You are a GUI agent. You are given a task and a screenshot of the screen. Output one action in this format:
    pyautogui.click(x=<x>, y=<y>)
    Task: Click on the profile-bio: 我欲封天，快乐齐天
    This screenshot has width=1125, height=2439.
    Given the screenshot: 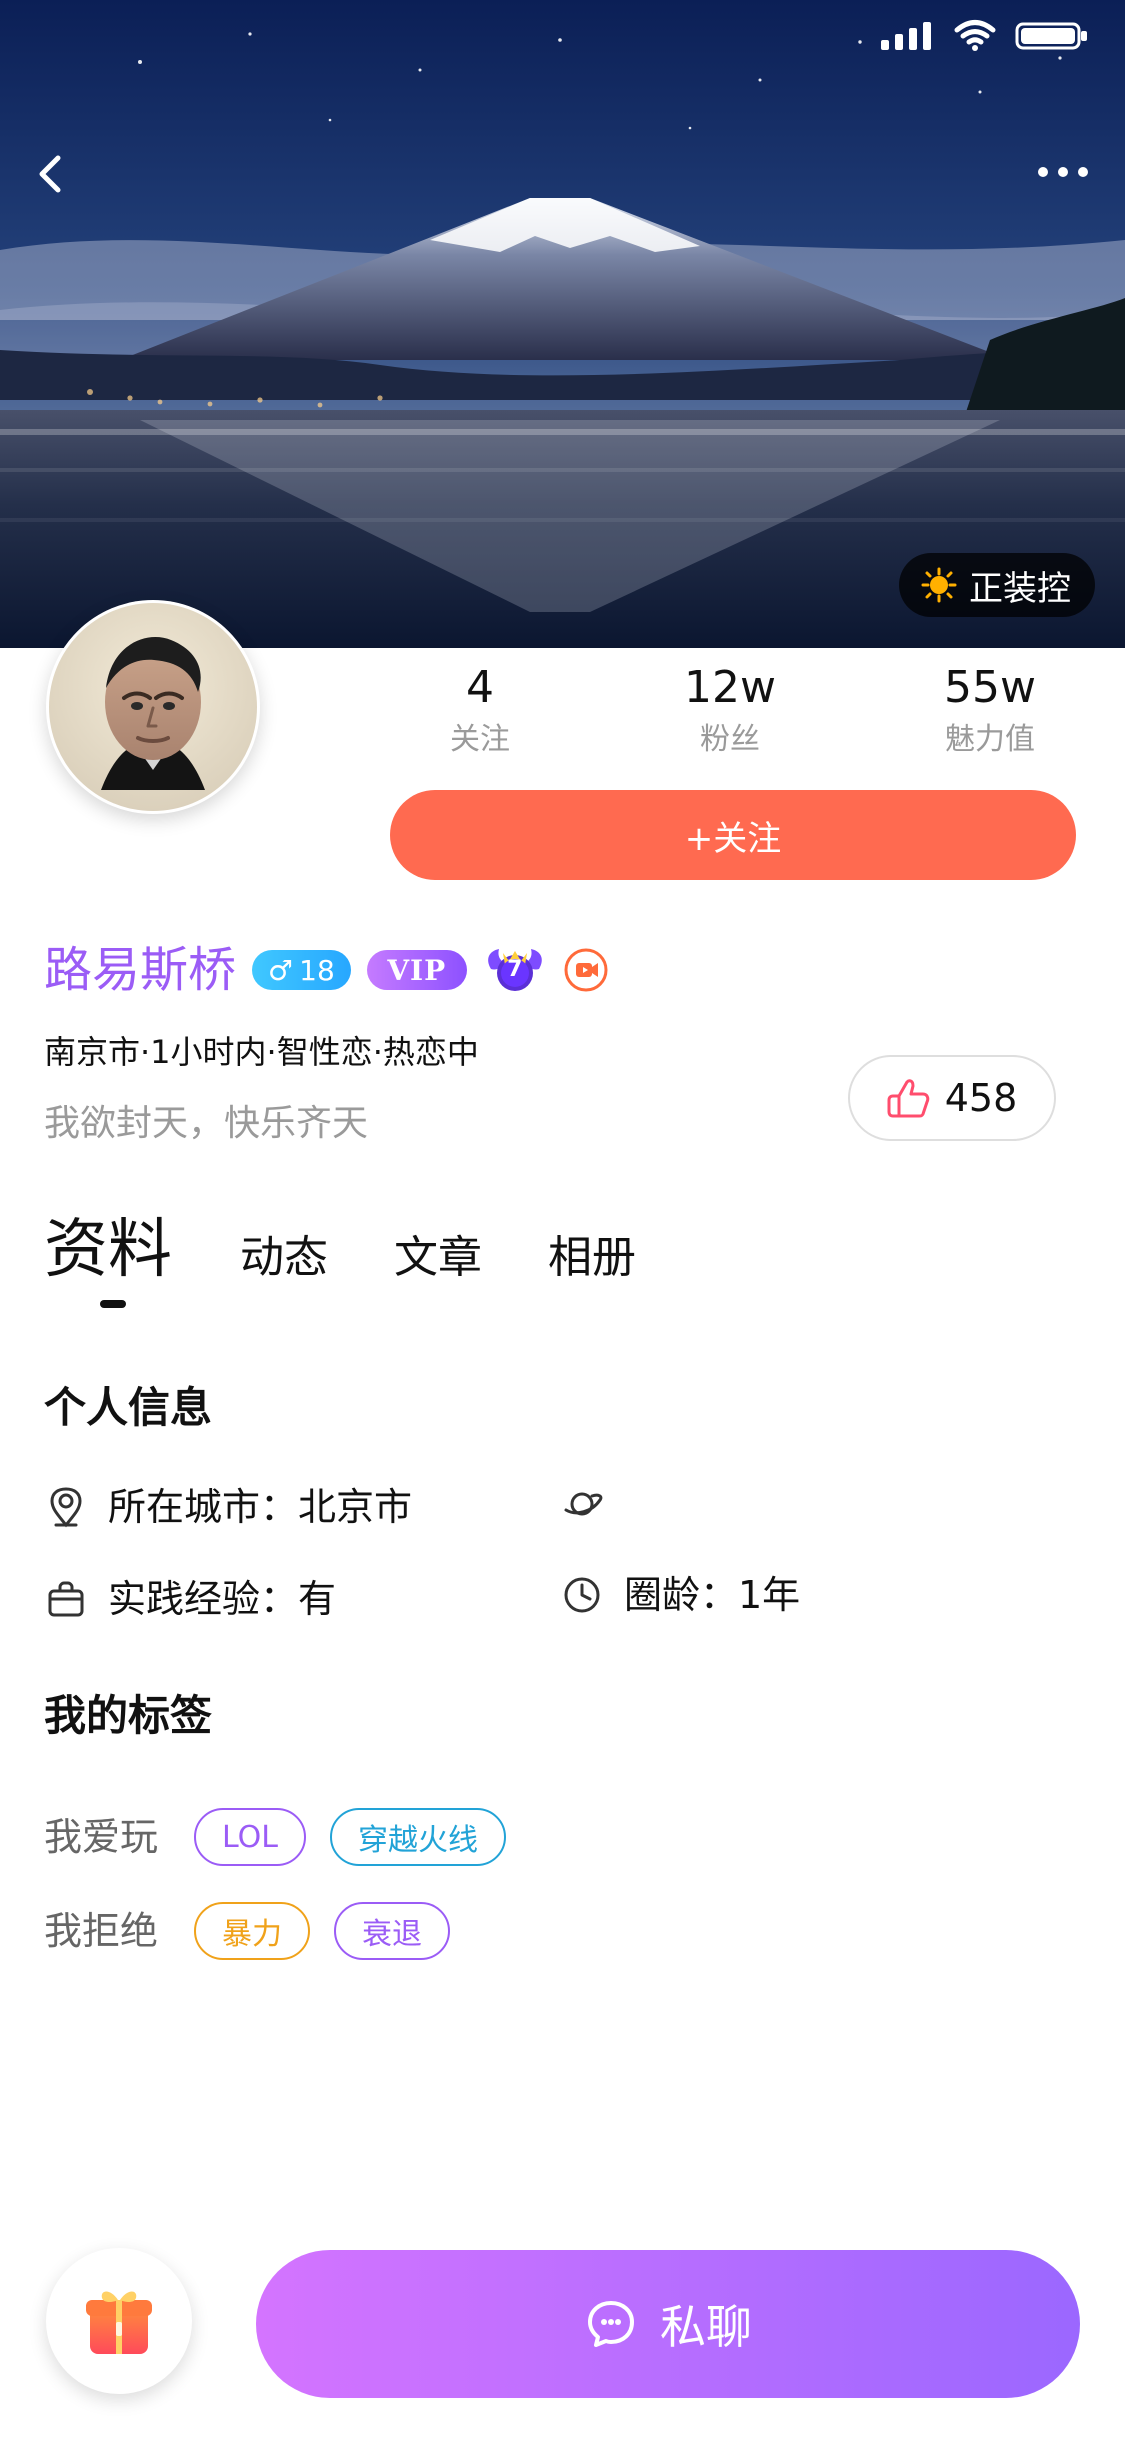 What is the action you would take?
    pyautogui.click(x=206, y=1123)
    